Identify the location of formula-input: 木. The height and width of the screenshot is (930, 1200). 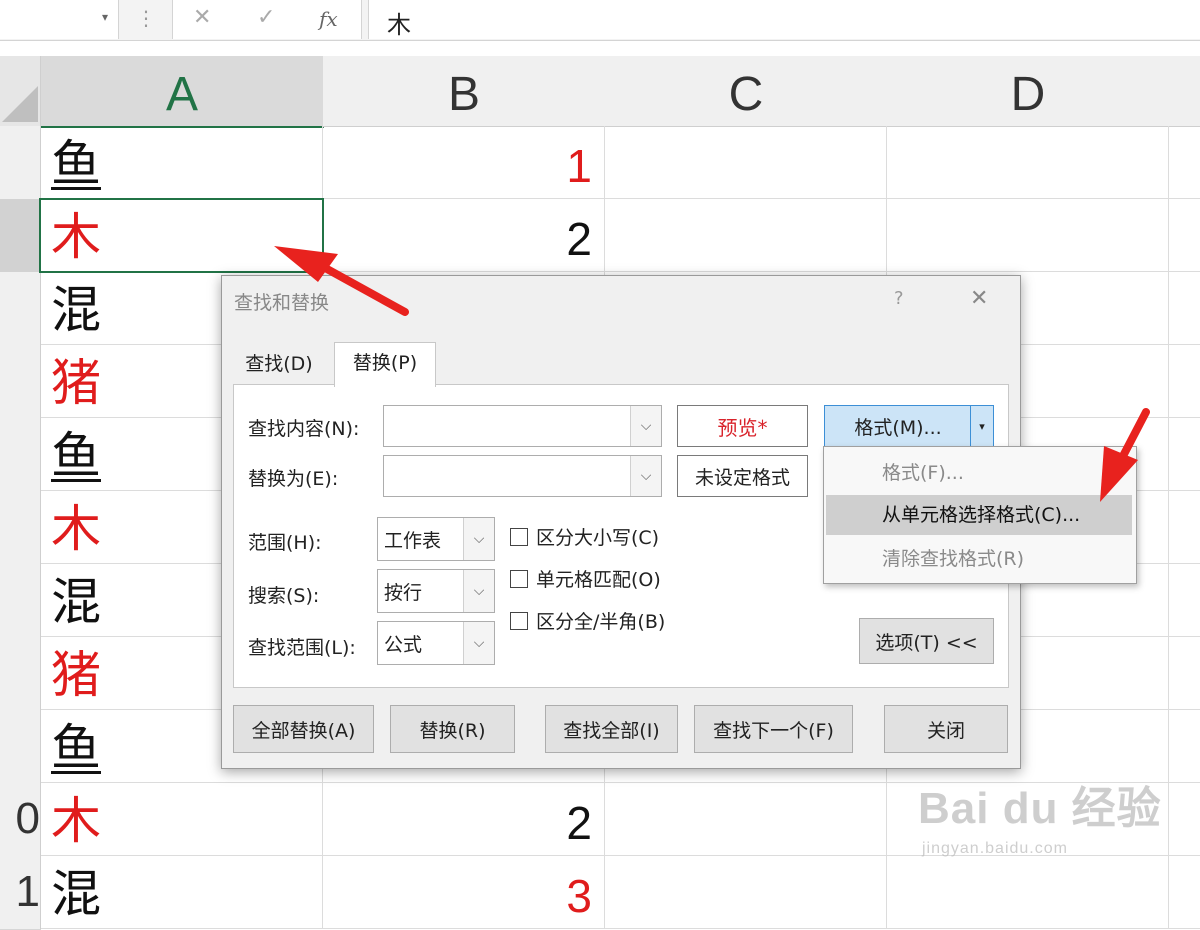
(784, 19).